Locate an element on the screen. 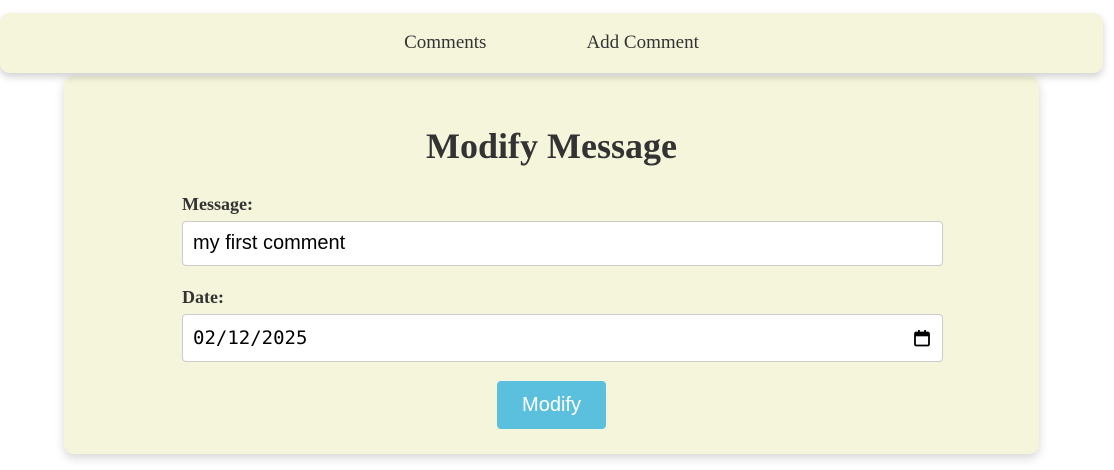 The width and height of the screenshot is (1114, 470). message-input-value: my first comment is located at coordinates (269, 243).